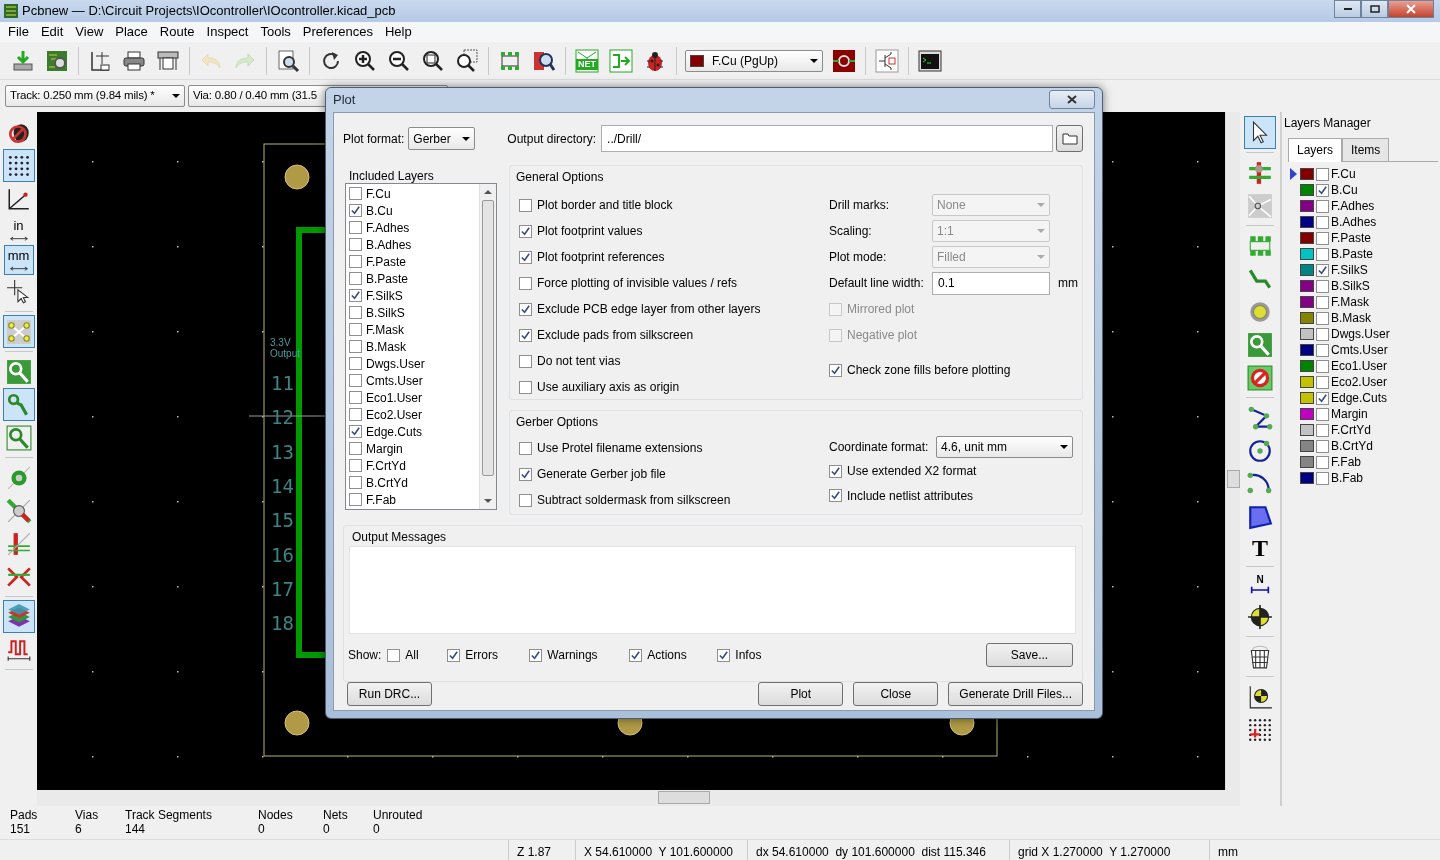 The image size is (1440, 860). I want to click on layer-name: F.Mask, so click(385, 329).